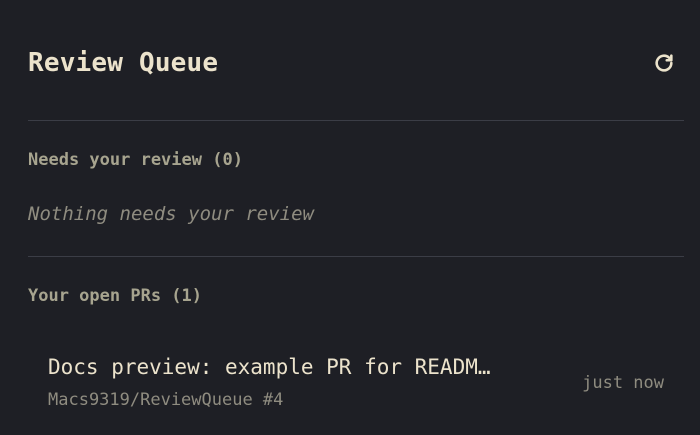 This screenshot has width=700, height=435. I want to click on refresh-icon, so click(664, 63).